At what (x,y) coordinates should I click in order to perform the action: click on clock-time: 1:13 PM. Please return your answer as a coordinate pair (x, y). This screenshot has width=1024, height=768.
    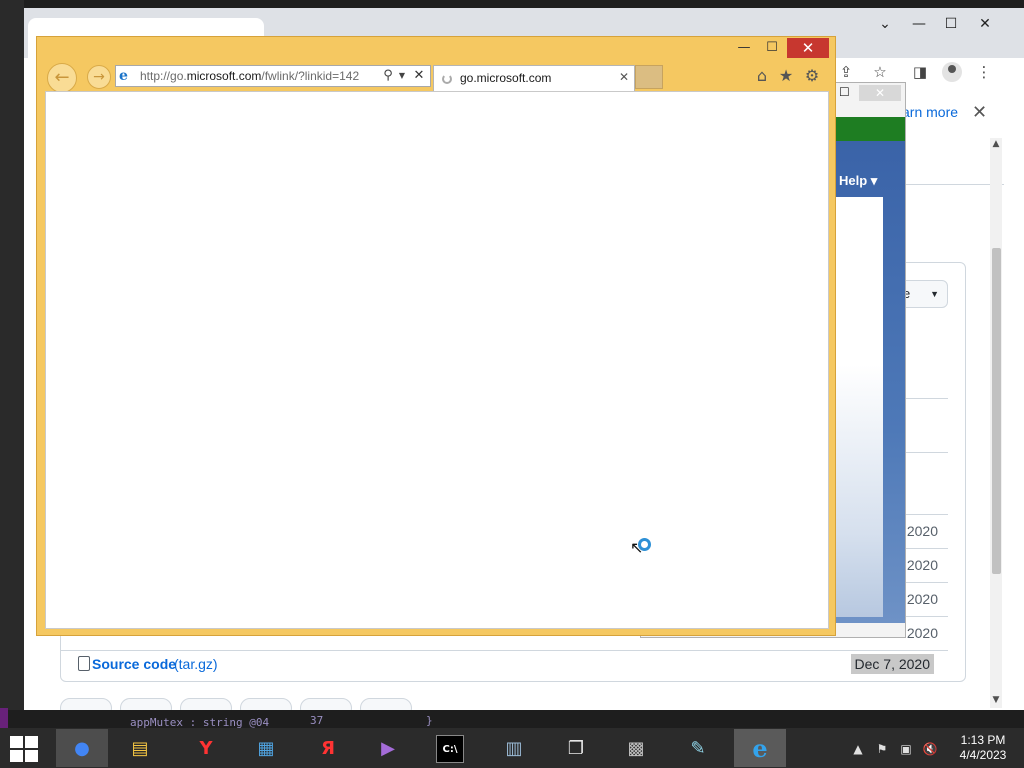
    Looking at the image, I should click on (983, 740).